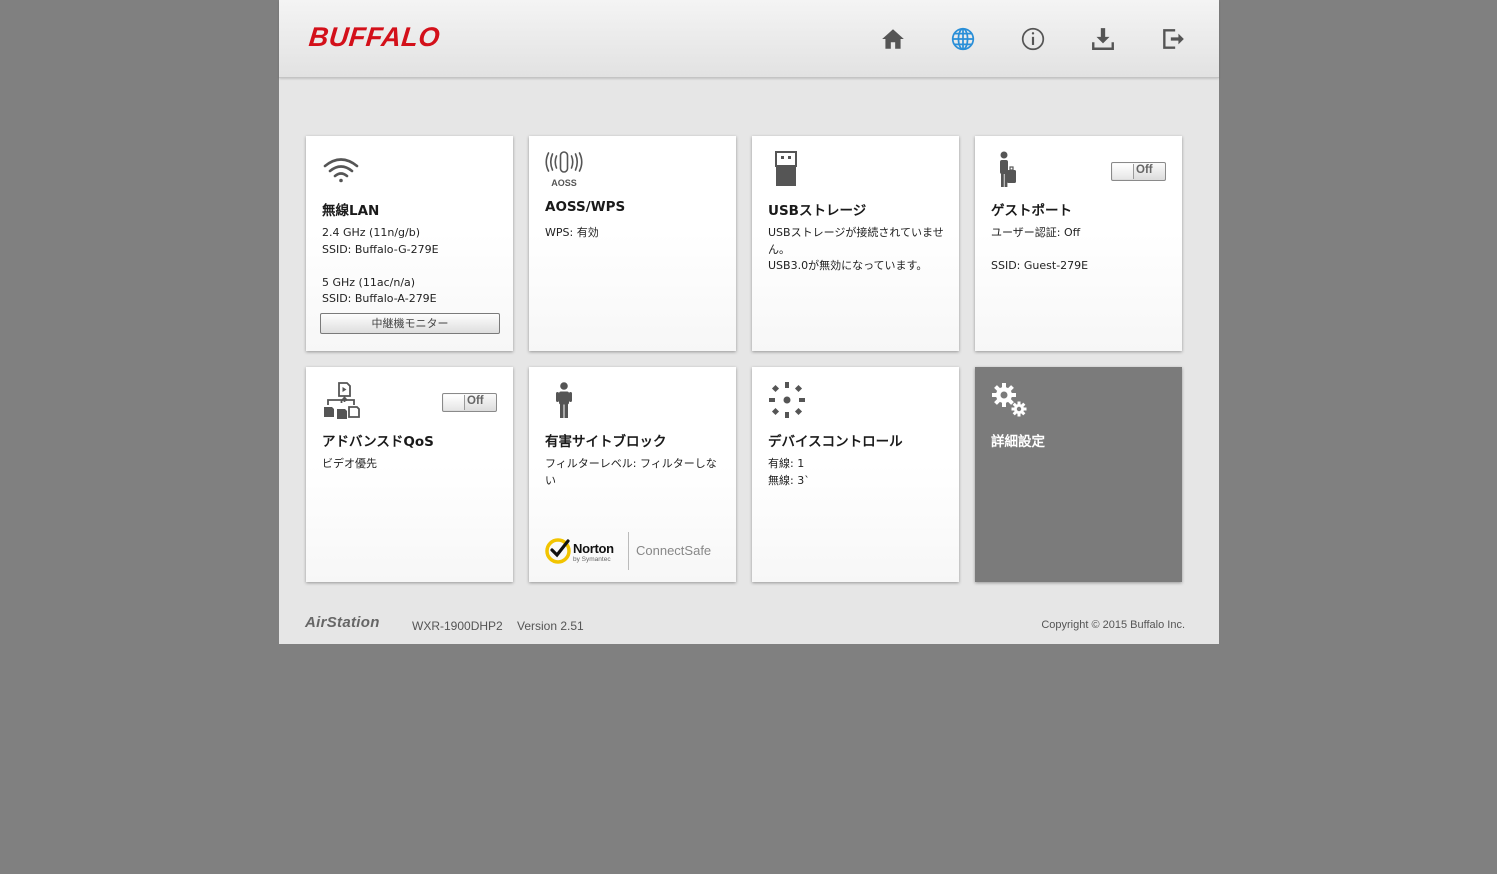  Describe the element at coordinates (341, 170) in the screenshot. I see `wifi-icon` at that location.